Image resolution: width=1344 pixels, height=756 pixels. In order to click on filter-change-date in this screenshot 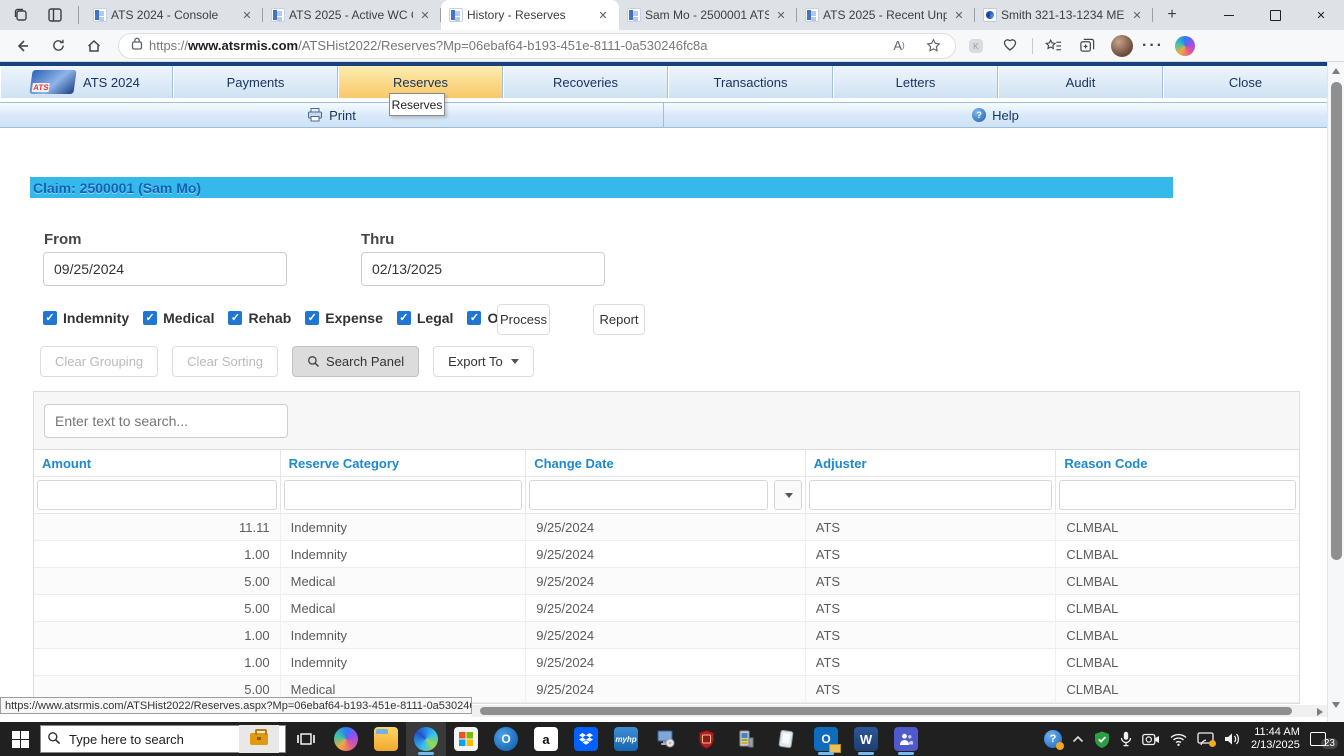, I will do `click(666, 495)`.